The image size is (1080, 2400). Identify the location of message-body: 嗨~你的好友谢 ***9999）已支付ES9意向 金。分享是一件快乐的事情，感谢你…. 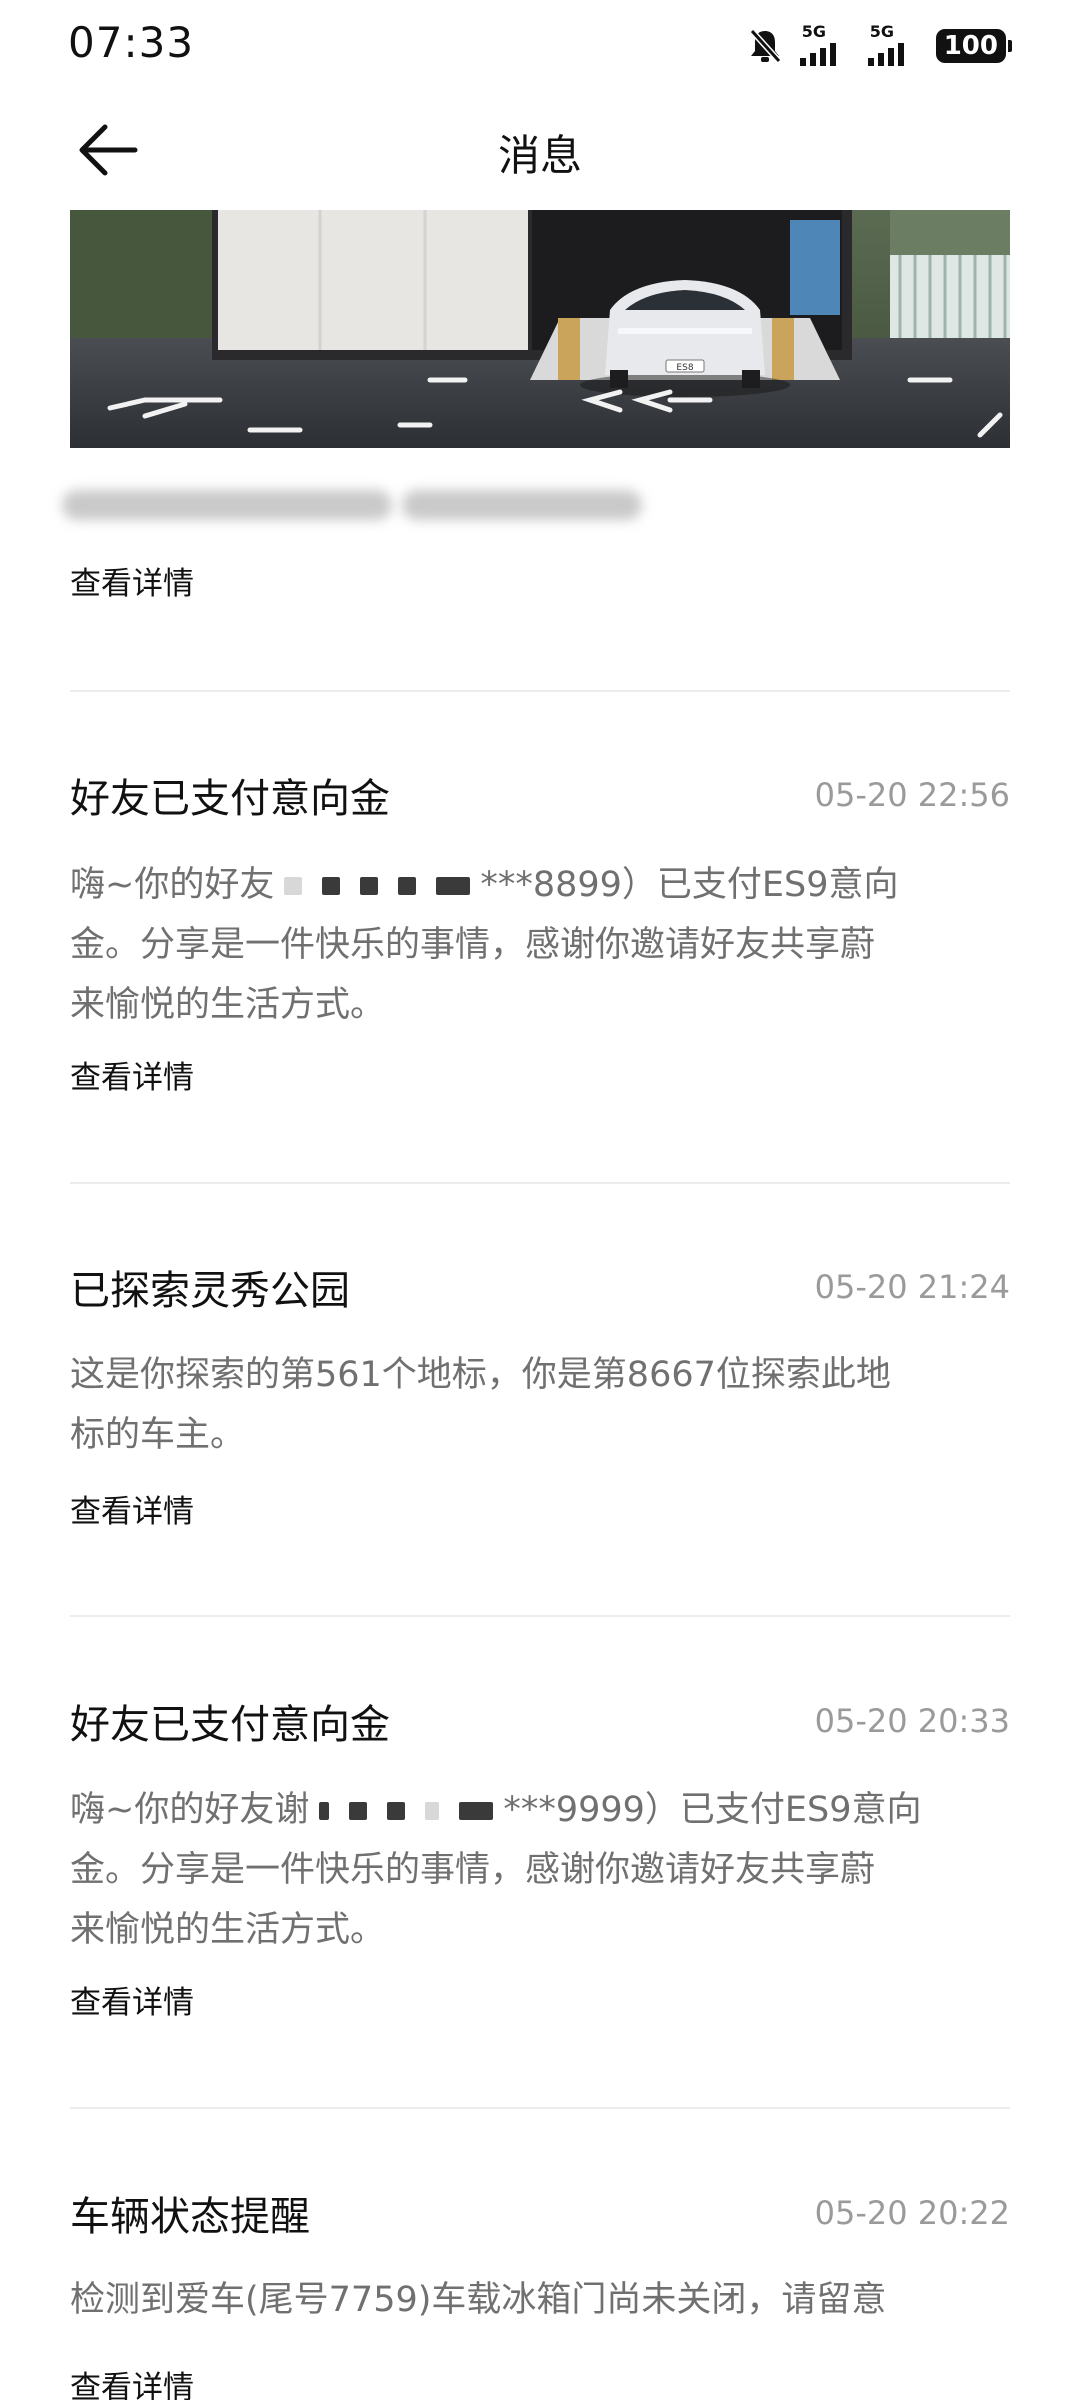
(496, 1870).